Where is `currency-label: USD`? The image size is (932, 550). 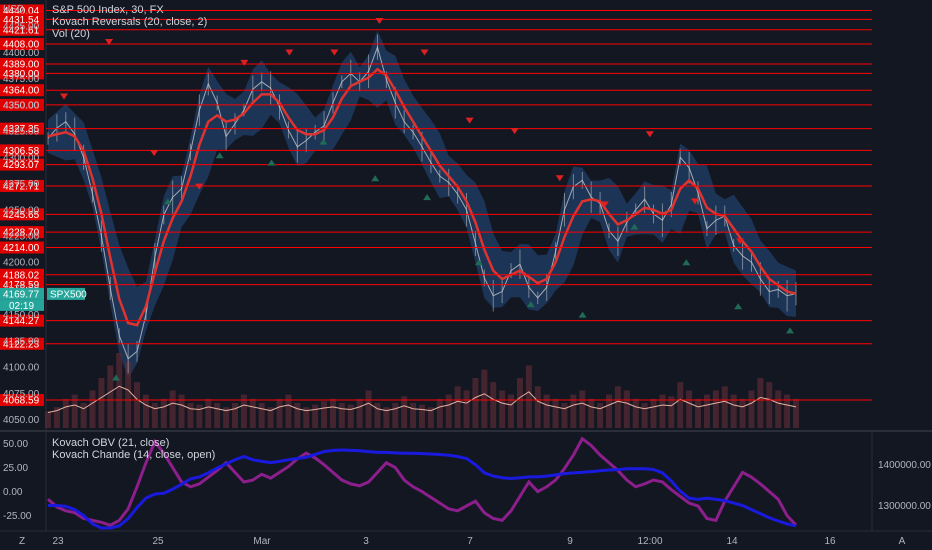
currency-label: USD is located at coordinates (13, 9).